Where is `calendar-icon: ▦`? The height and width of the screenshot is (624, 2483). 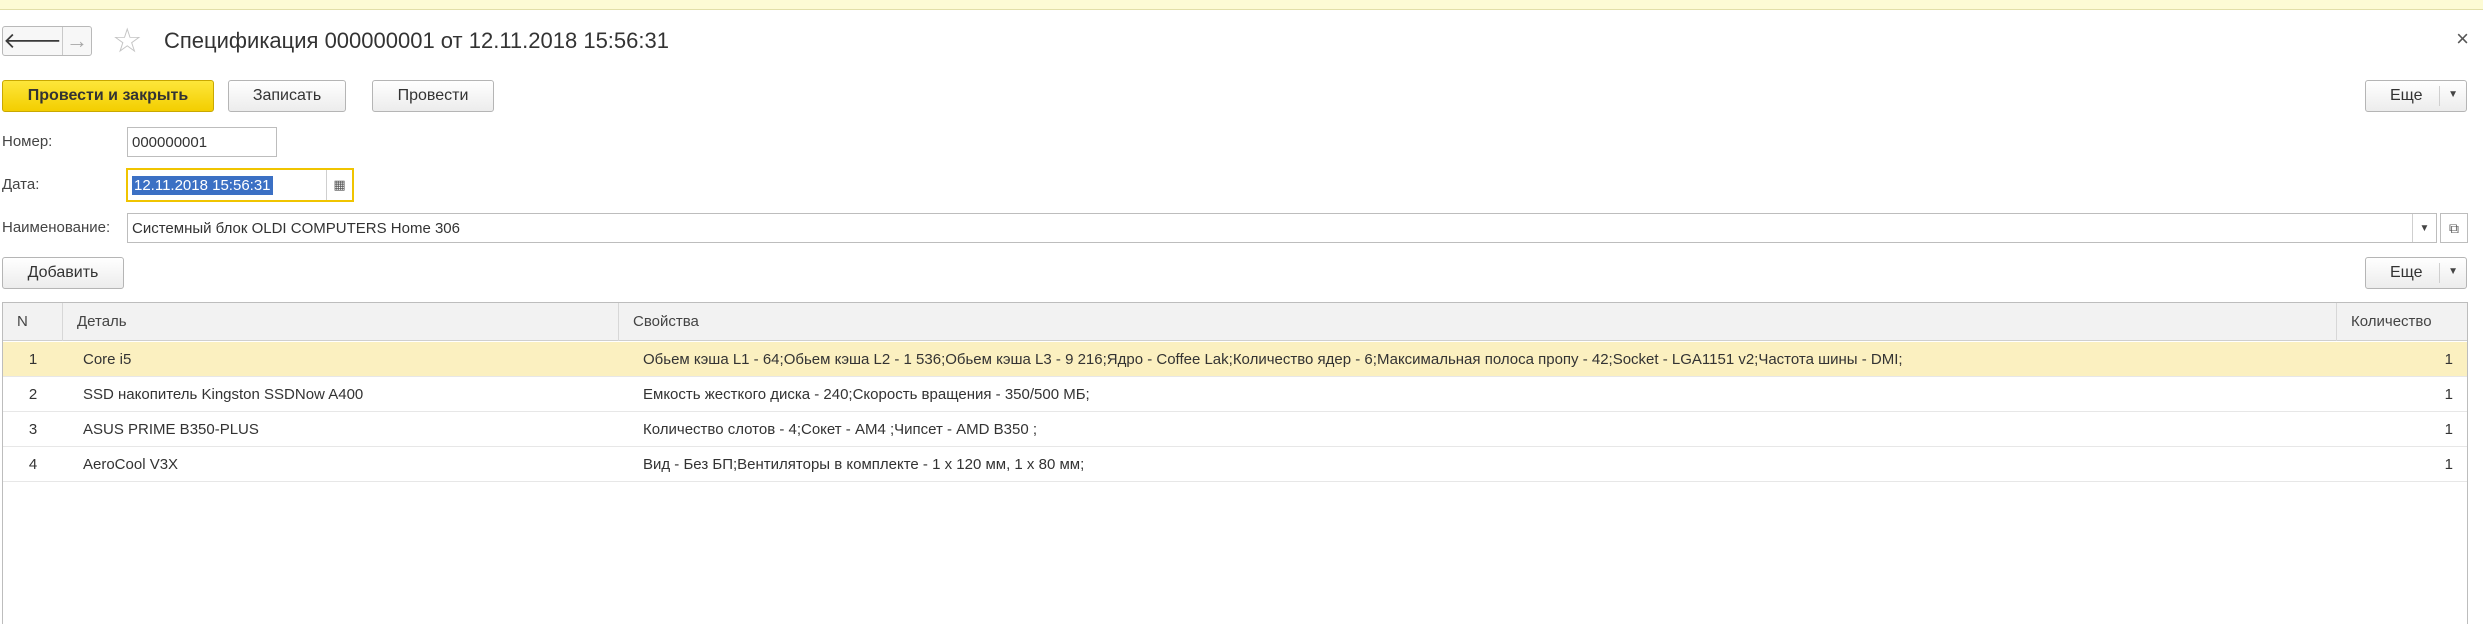
calendar-icon: ▦ is located at coordinates (339, 185).